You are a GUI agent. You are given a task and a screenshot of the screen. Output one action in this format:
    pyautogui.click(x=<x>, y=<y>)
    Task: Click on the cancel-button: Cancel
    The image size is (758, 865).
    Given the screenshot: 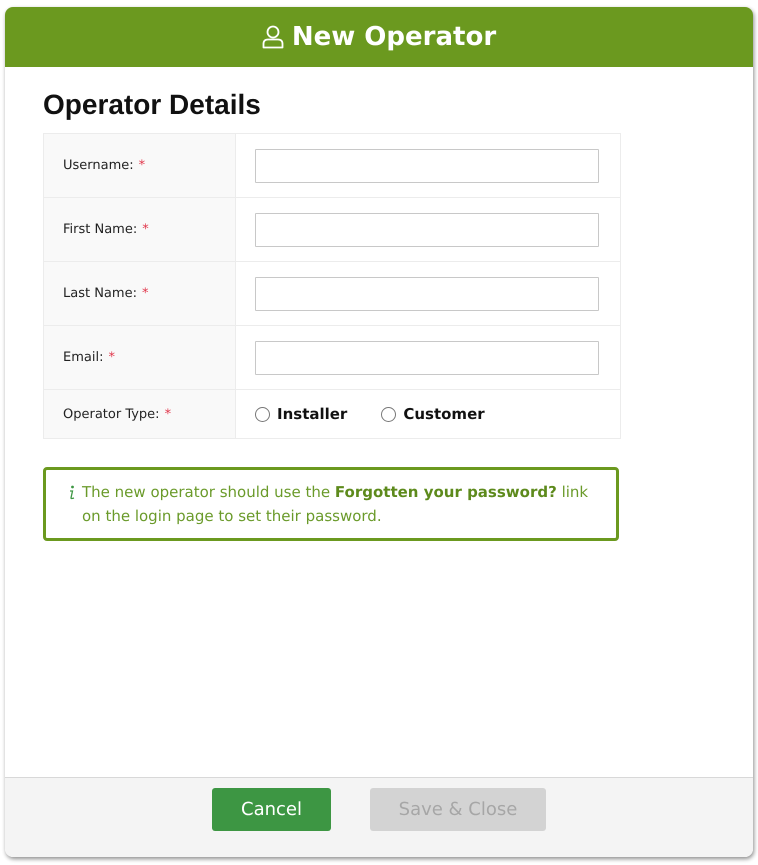 What is the action you would take?
    pyautogui.click(x=271, y=809)
    